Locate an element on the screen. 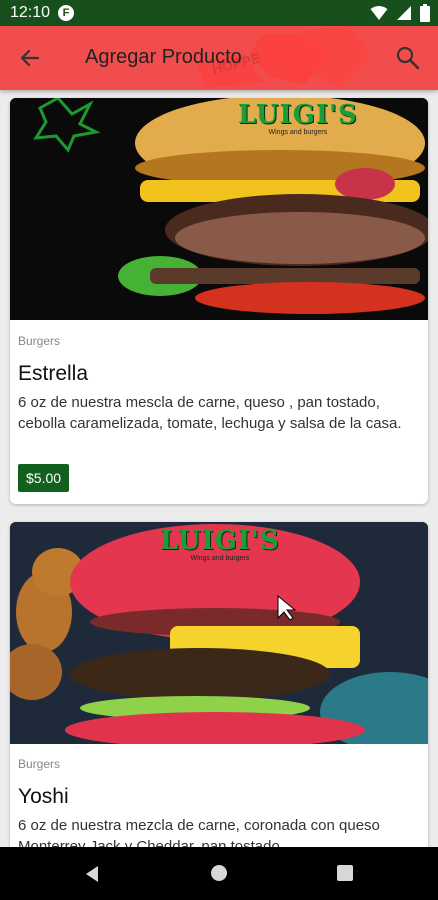 Image resolution: width=438 pixels, height=900 pixels. app-bar: HOPPE Agregar Producto is located at coordinates (219, 58).